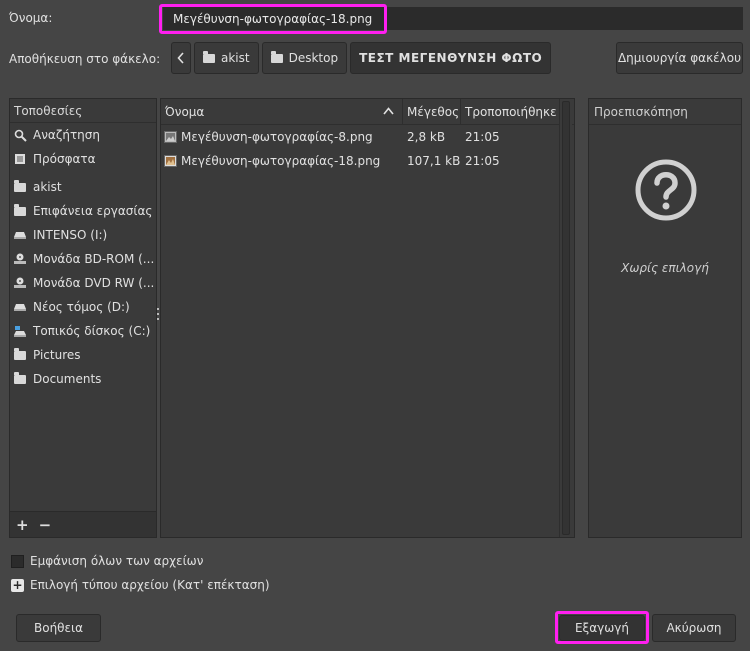 The width and height of the screenshot is (750, 651). What do you see at coordinates (83, 524) in the screenshot?
I see `places-footer: + −` at bounding box center [83, 524].